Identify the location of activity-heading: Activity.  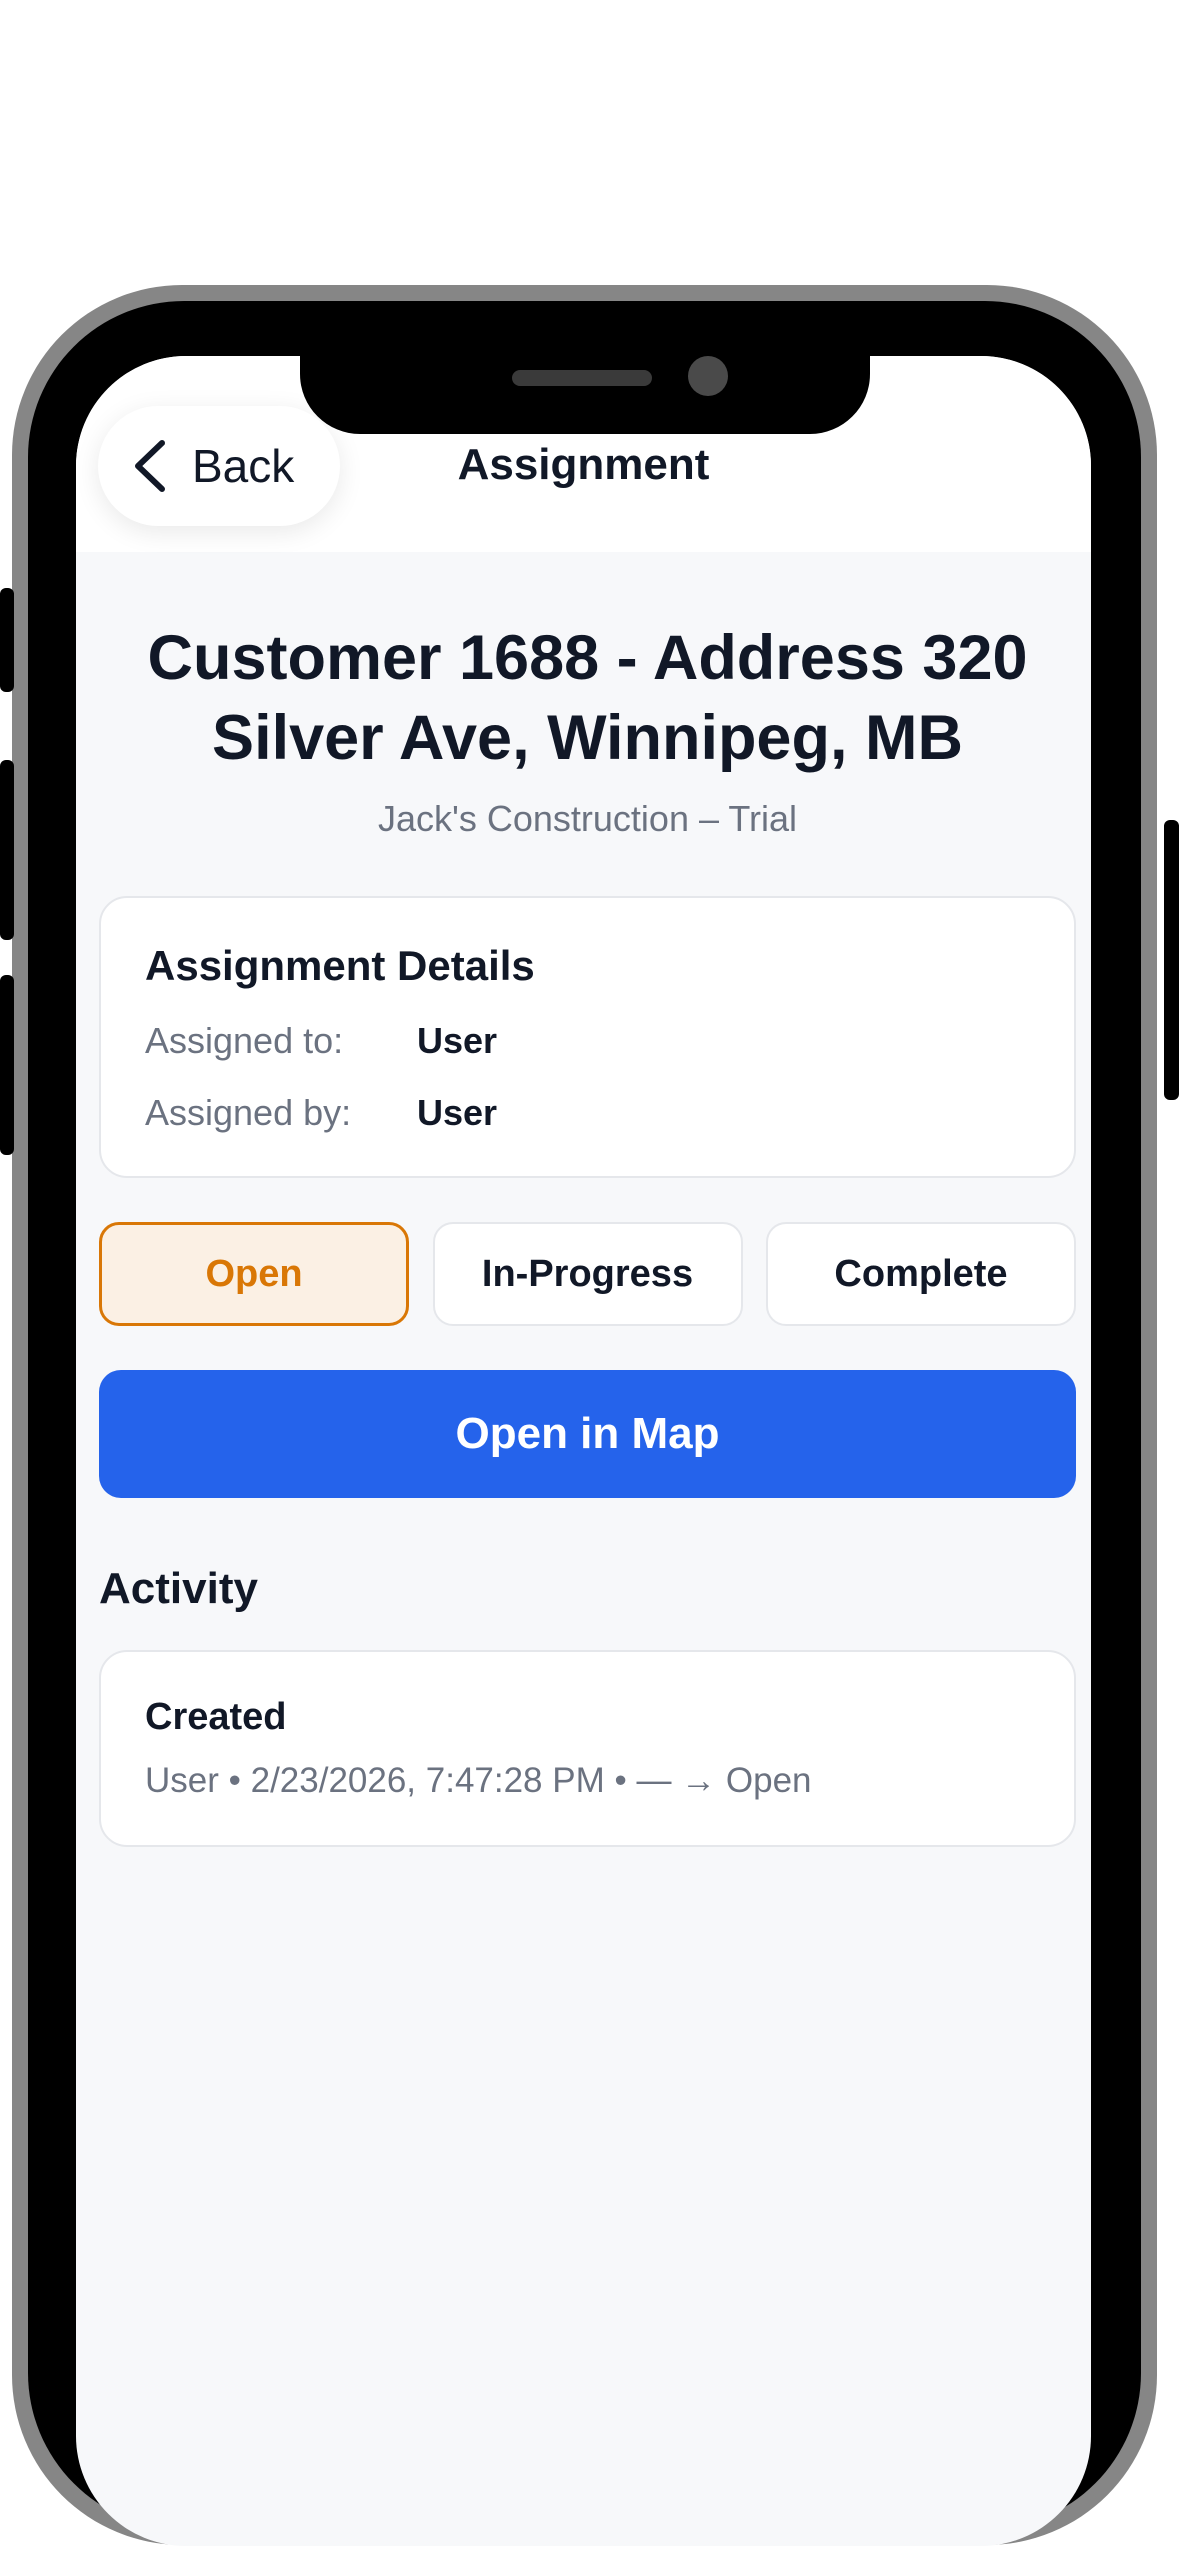
(178, 1588).